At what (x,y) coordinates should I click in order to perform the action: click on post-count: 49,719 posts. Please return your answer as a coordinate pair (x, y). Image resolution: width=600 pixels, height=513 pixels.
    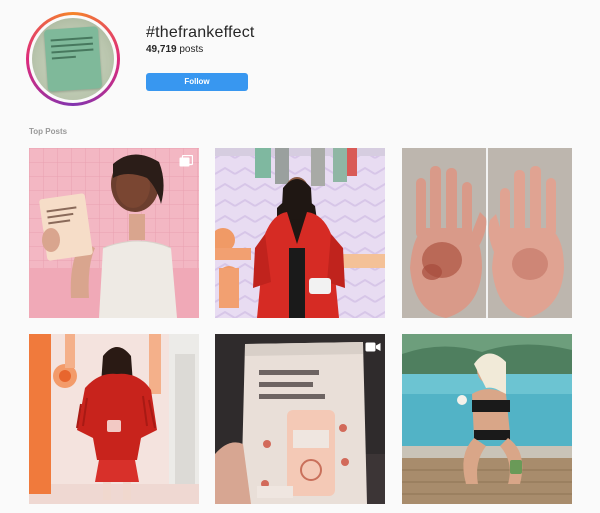
    Looking at the image, I should click on (174, 49).